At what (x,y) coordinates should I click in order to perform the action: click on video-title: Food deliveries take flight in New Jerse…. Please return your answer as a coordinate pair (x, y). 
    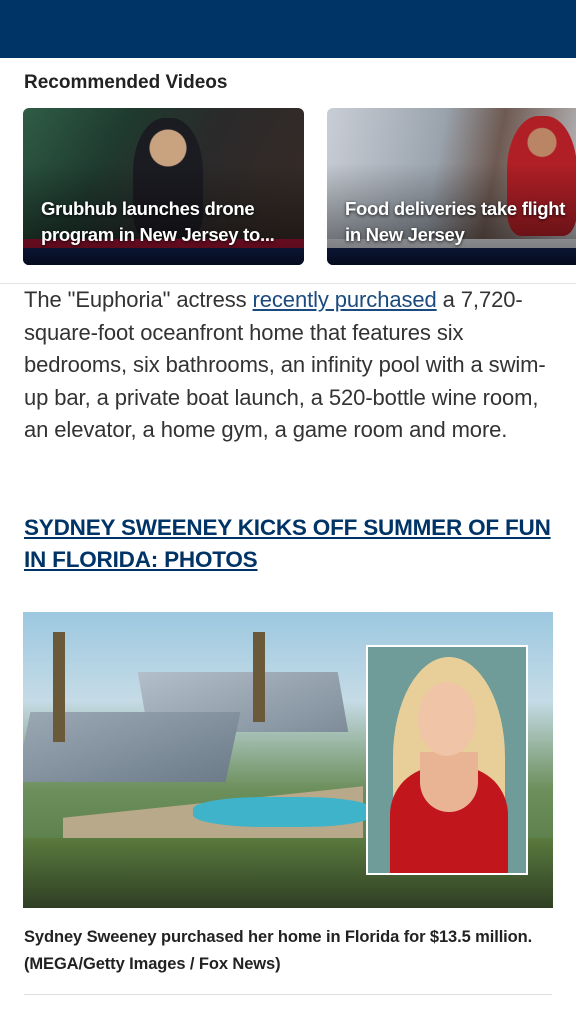
    Looking at the image, I should click on (455, 221).